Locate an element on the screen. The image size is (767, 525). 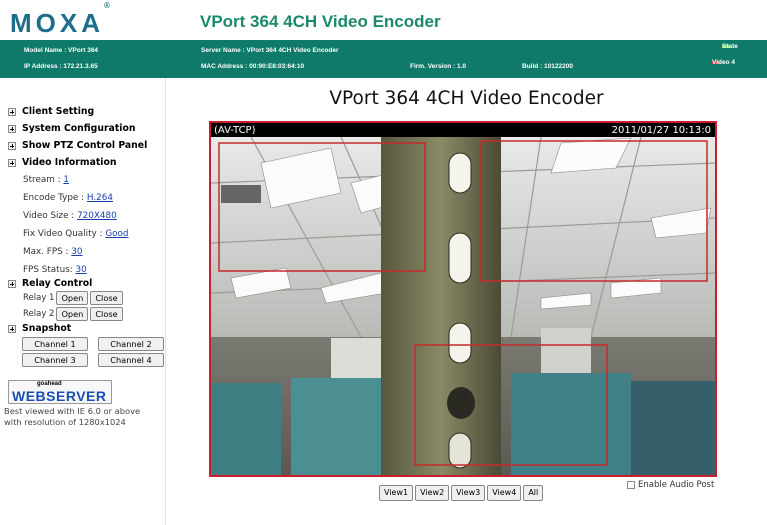
moxa-logo: MOXA® is located at coordinates (60, 20).